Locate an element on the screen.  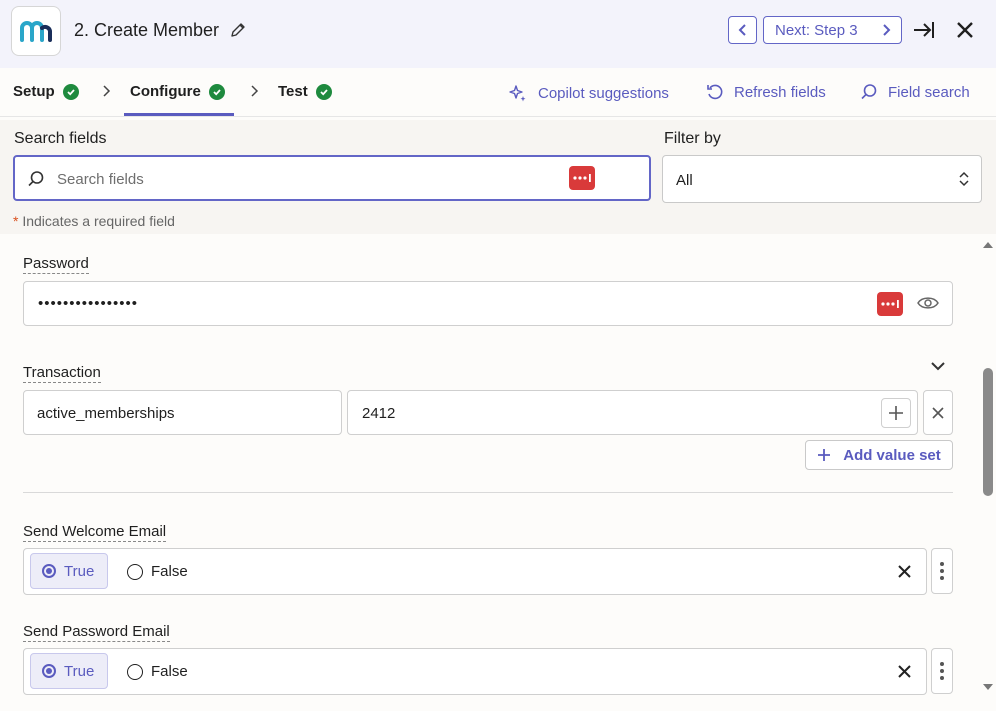
send-password-false-label: False is located at coordinates (169, 671).